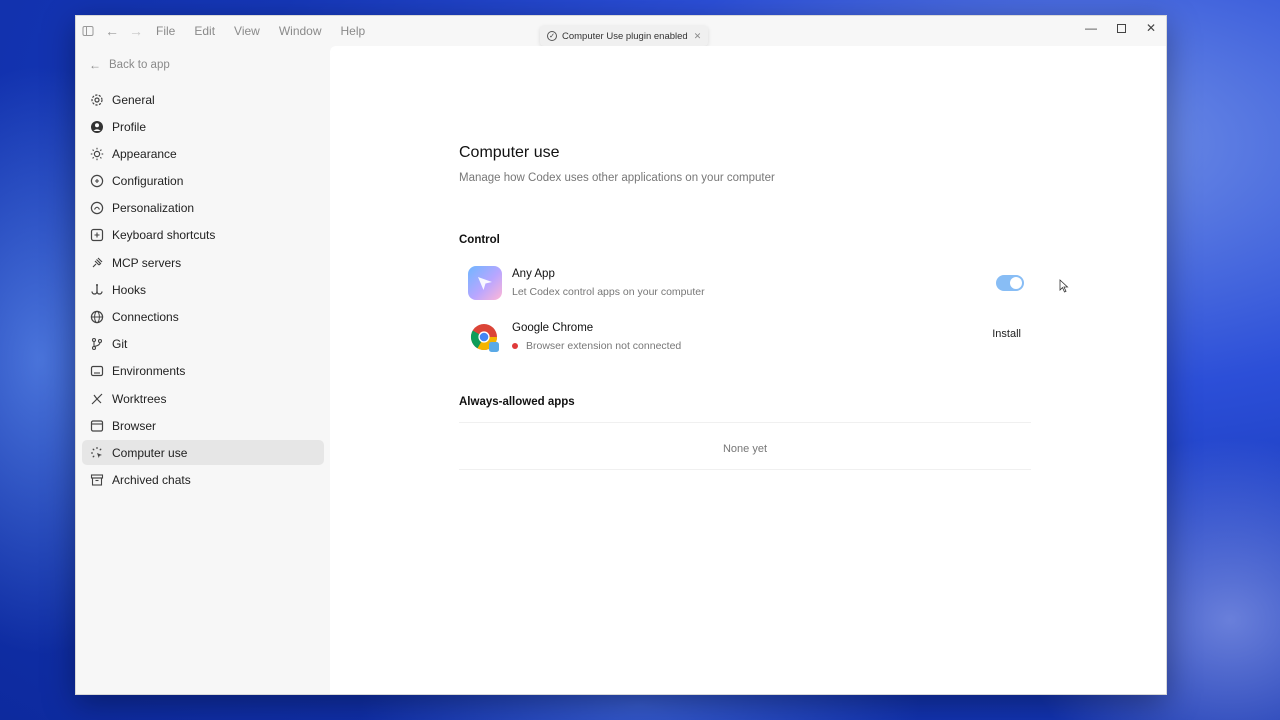  Describe the element at coordinates (153, 208) in the screenshot. I see `sidebar-item-label: Personalization` at that location.